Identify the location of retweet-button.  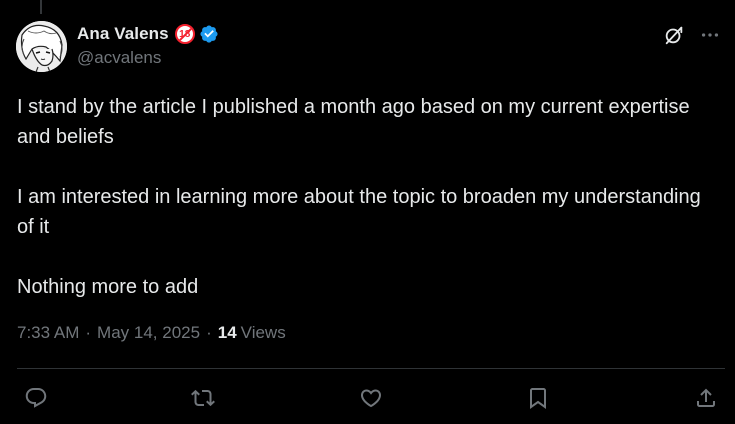
(203, 398).